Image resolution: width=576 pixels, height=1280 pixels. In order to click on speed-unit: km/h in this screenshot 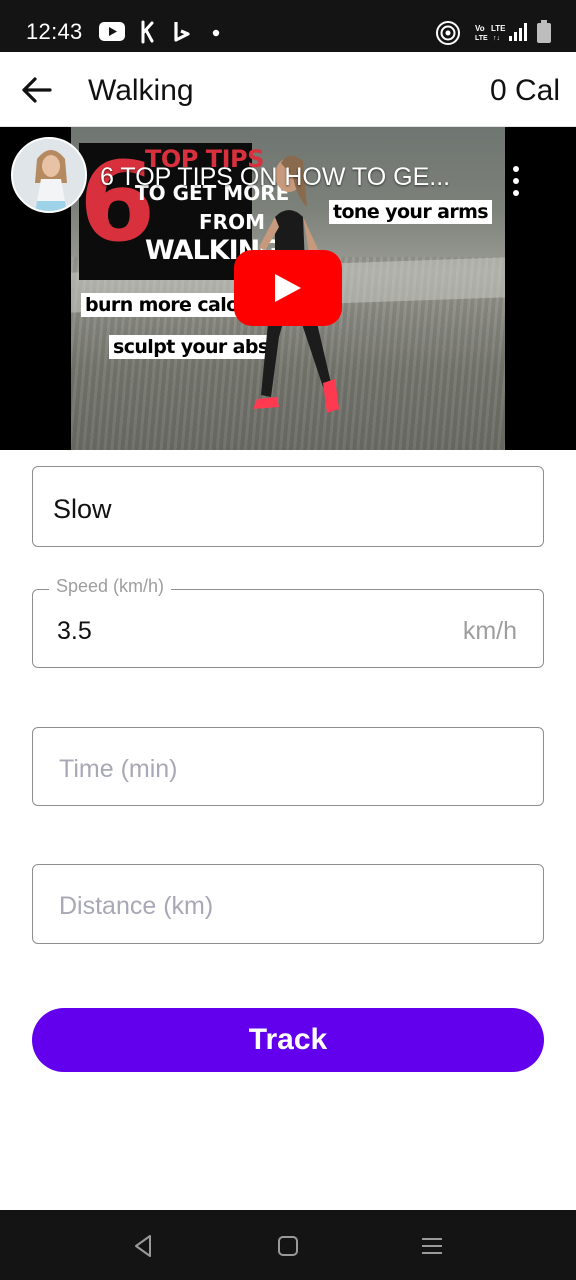, I will do `click(489, 631)`.